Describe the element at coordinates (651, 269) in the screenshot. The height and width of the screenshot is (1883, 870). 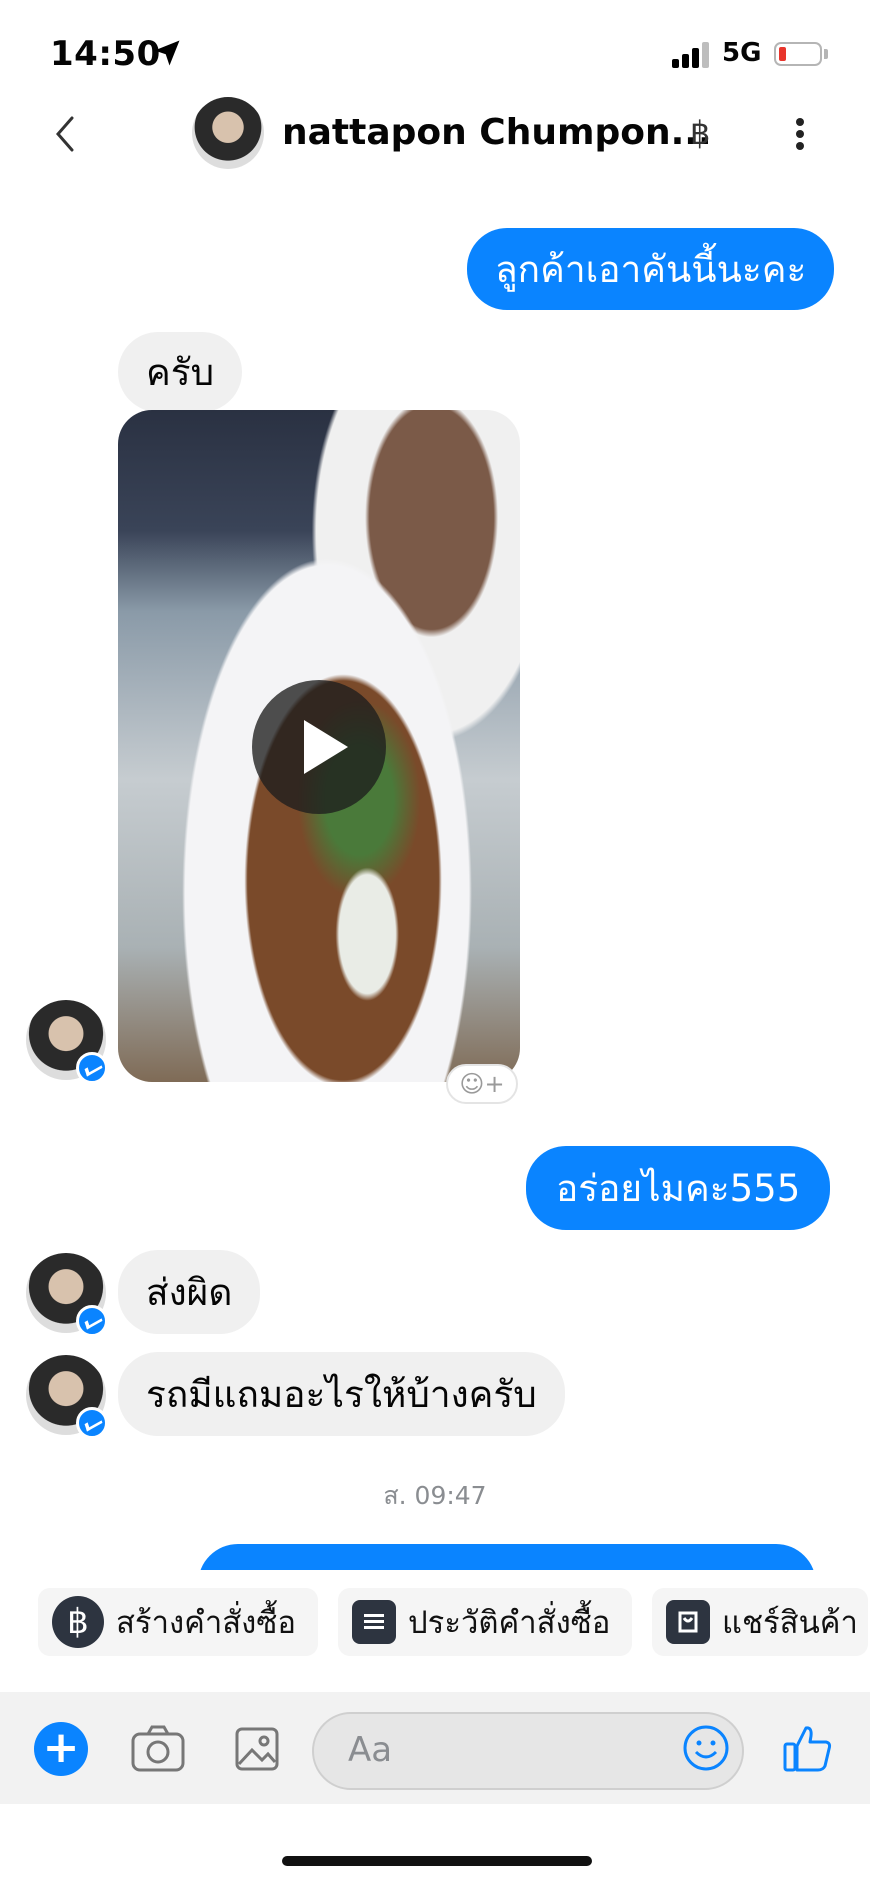
I see `message-bubble-outgoing: ลูกค้าเอาคันนี้นะคะ` at that location.